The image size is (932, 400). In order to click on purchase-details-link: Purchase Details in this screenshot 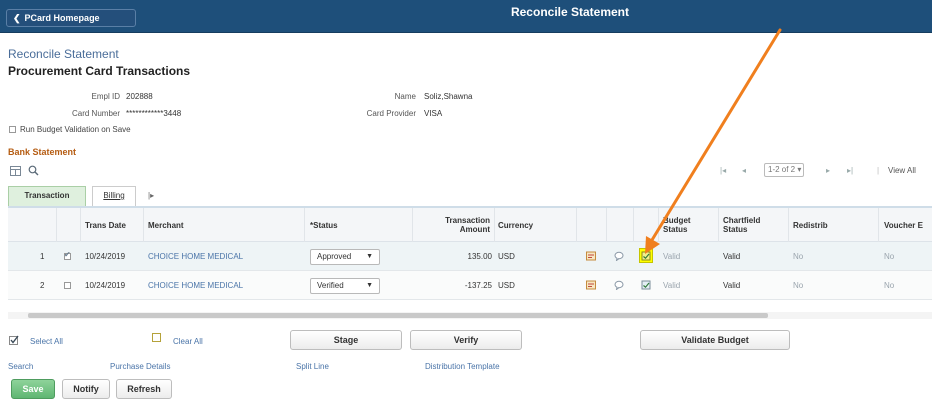, I will do `click(140, 366)`.